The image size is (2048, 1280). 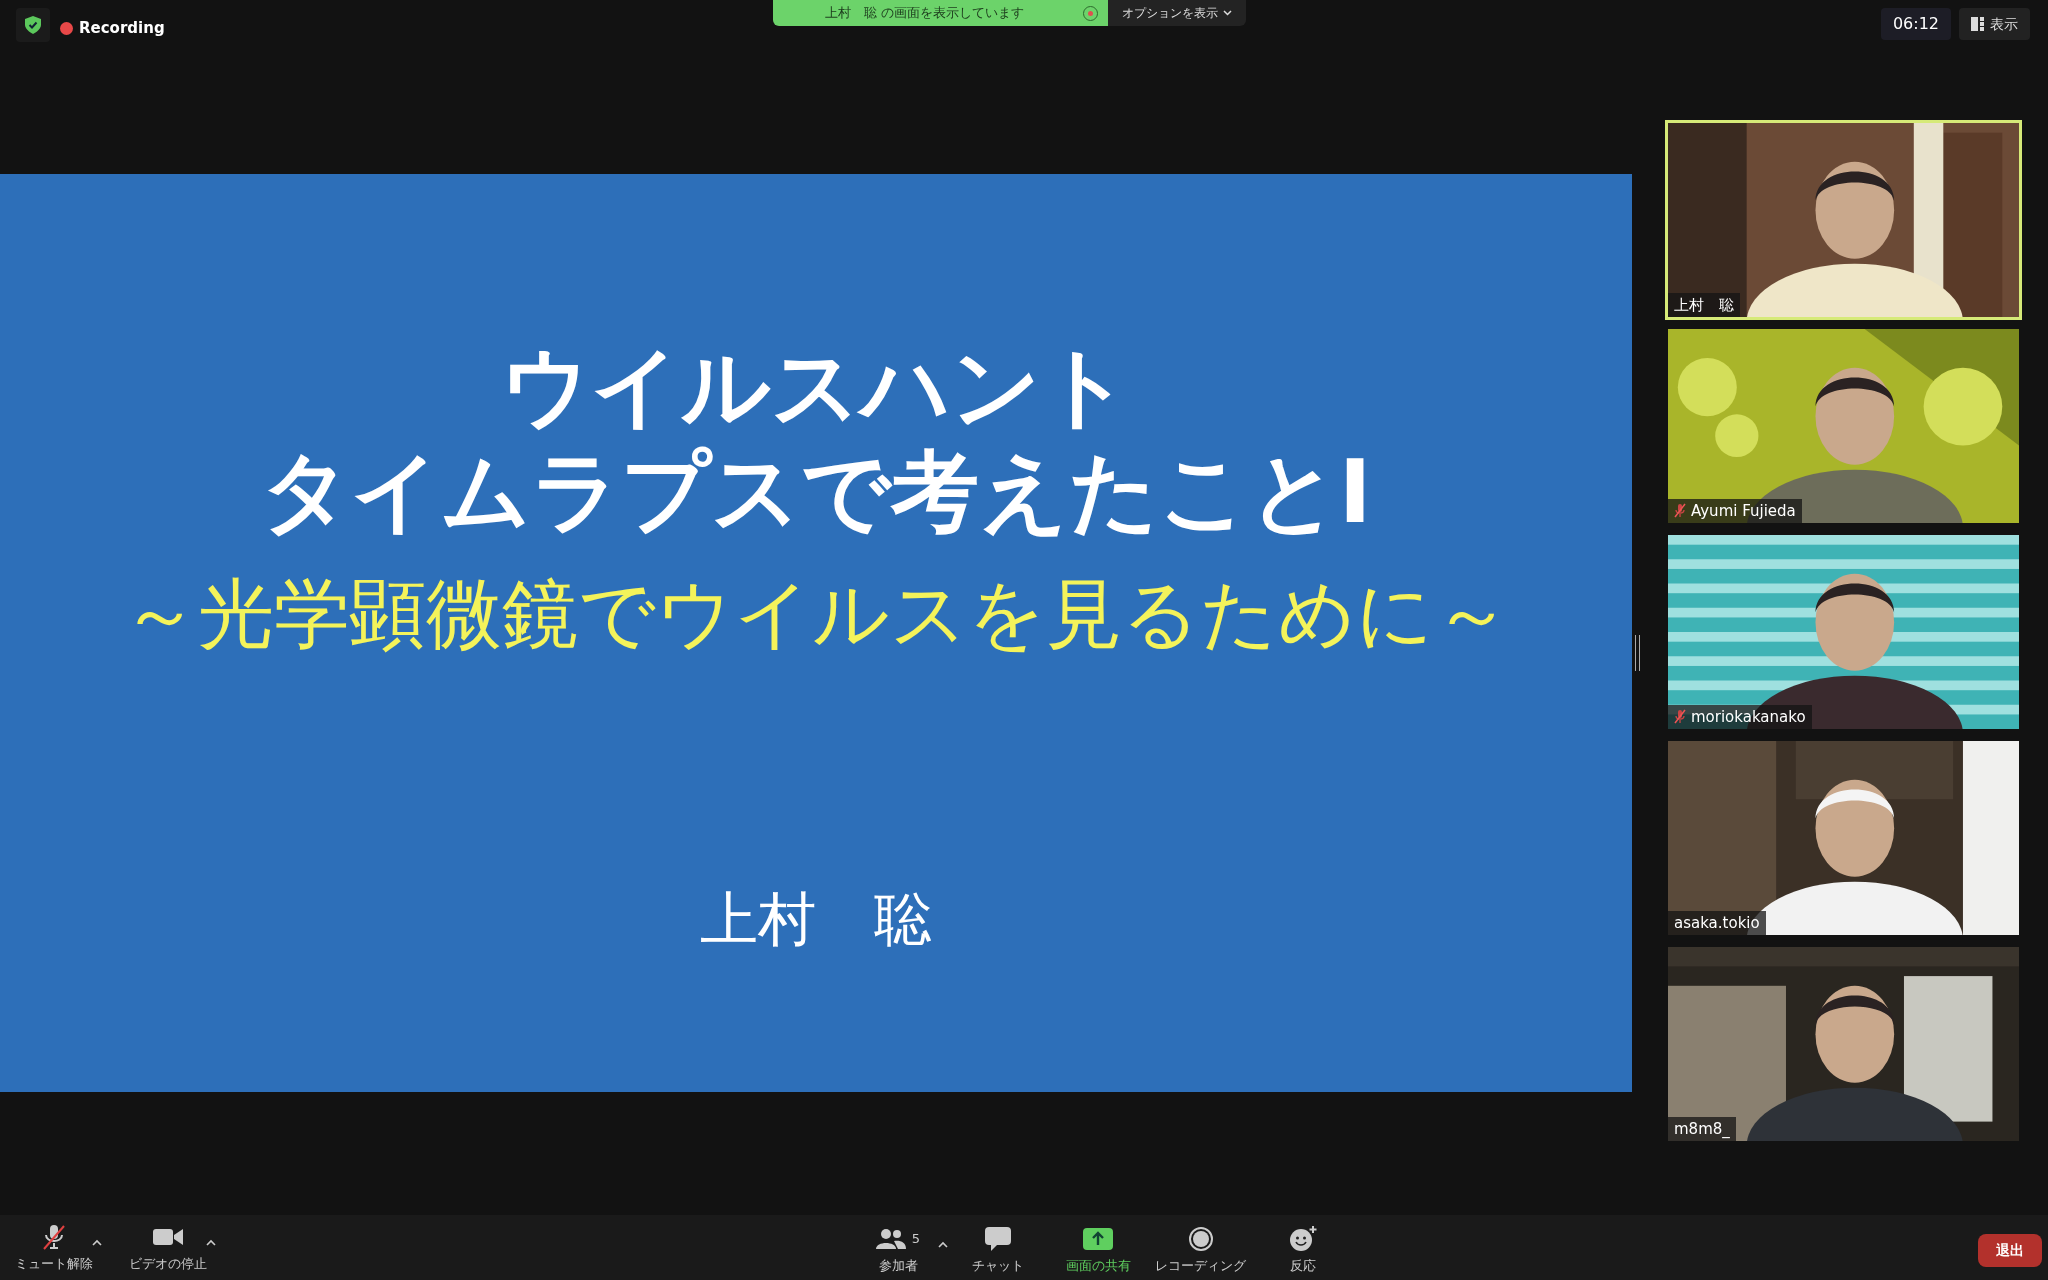 What do you see at coordinates (1843, 1044) in the screenshot?
I see `video-tile: m8m8_` at bounding box center [1843, 1044].